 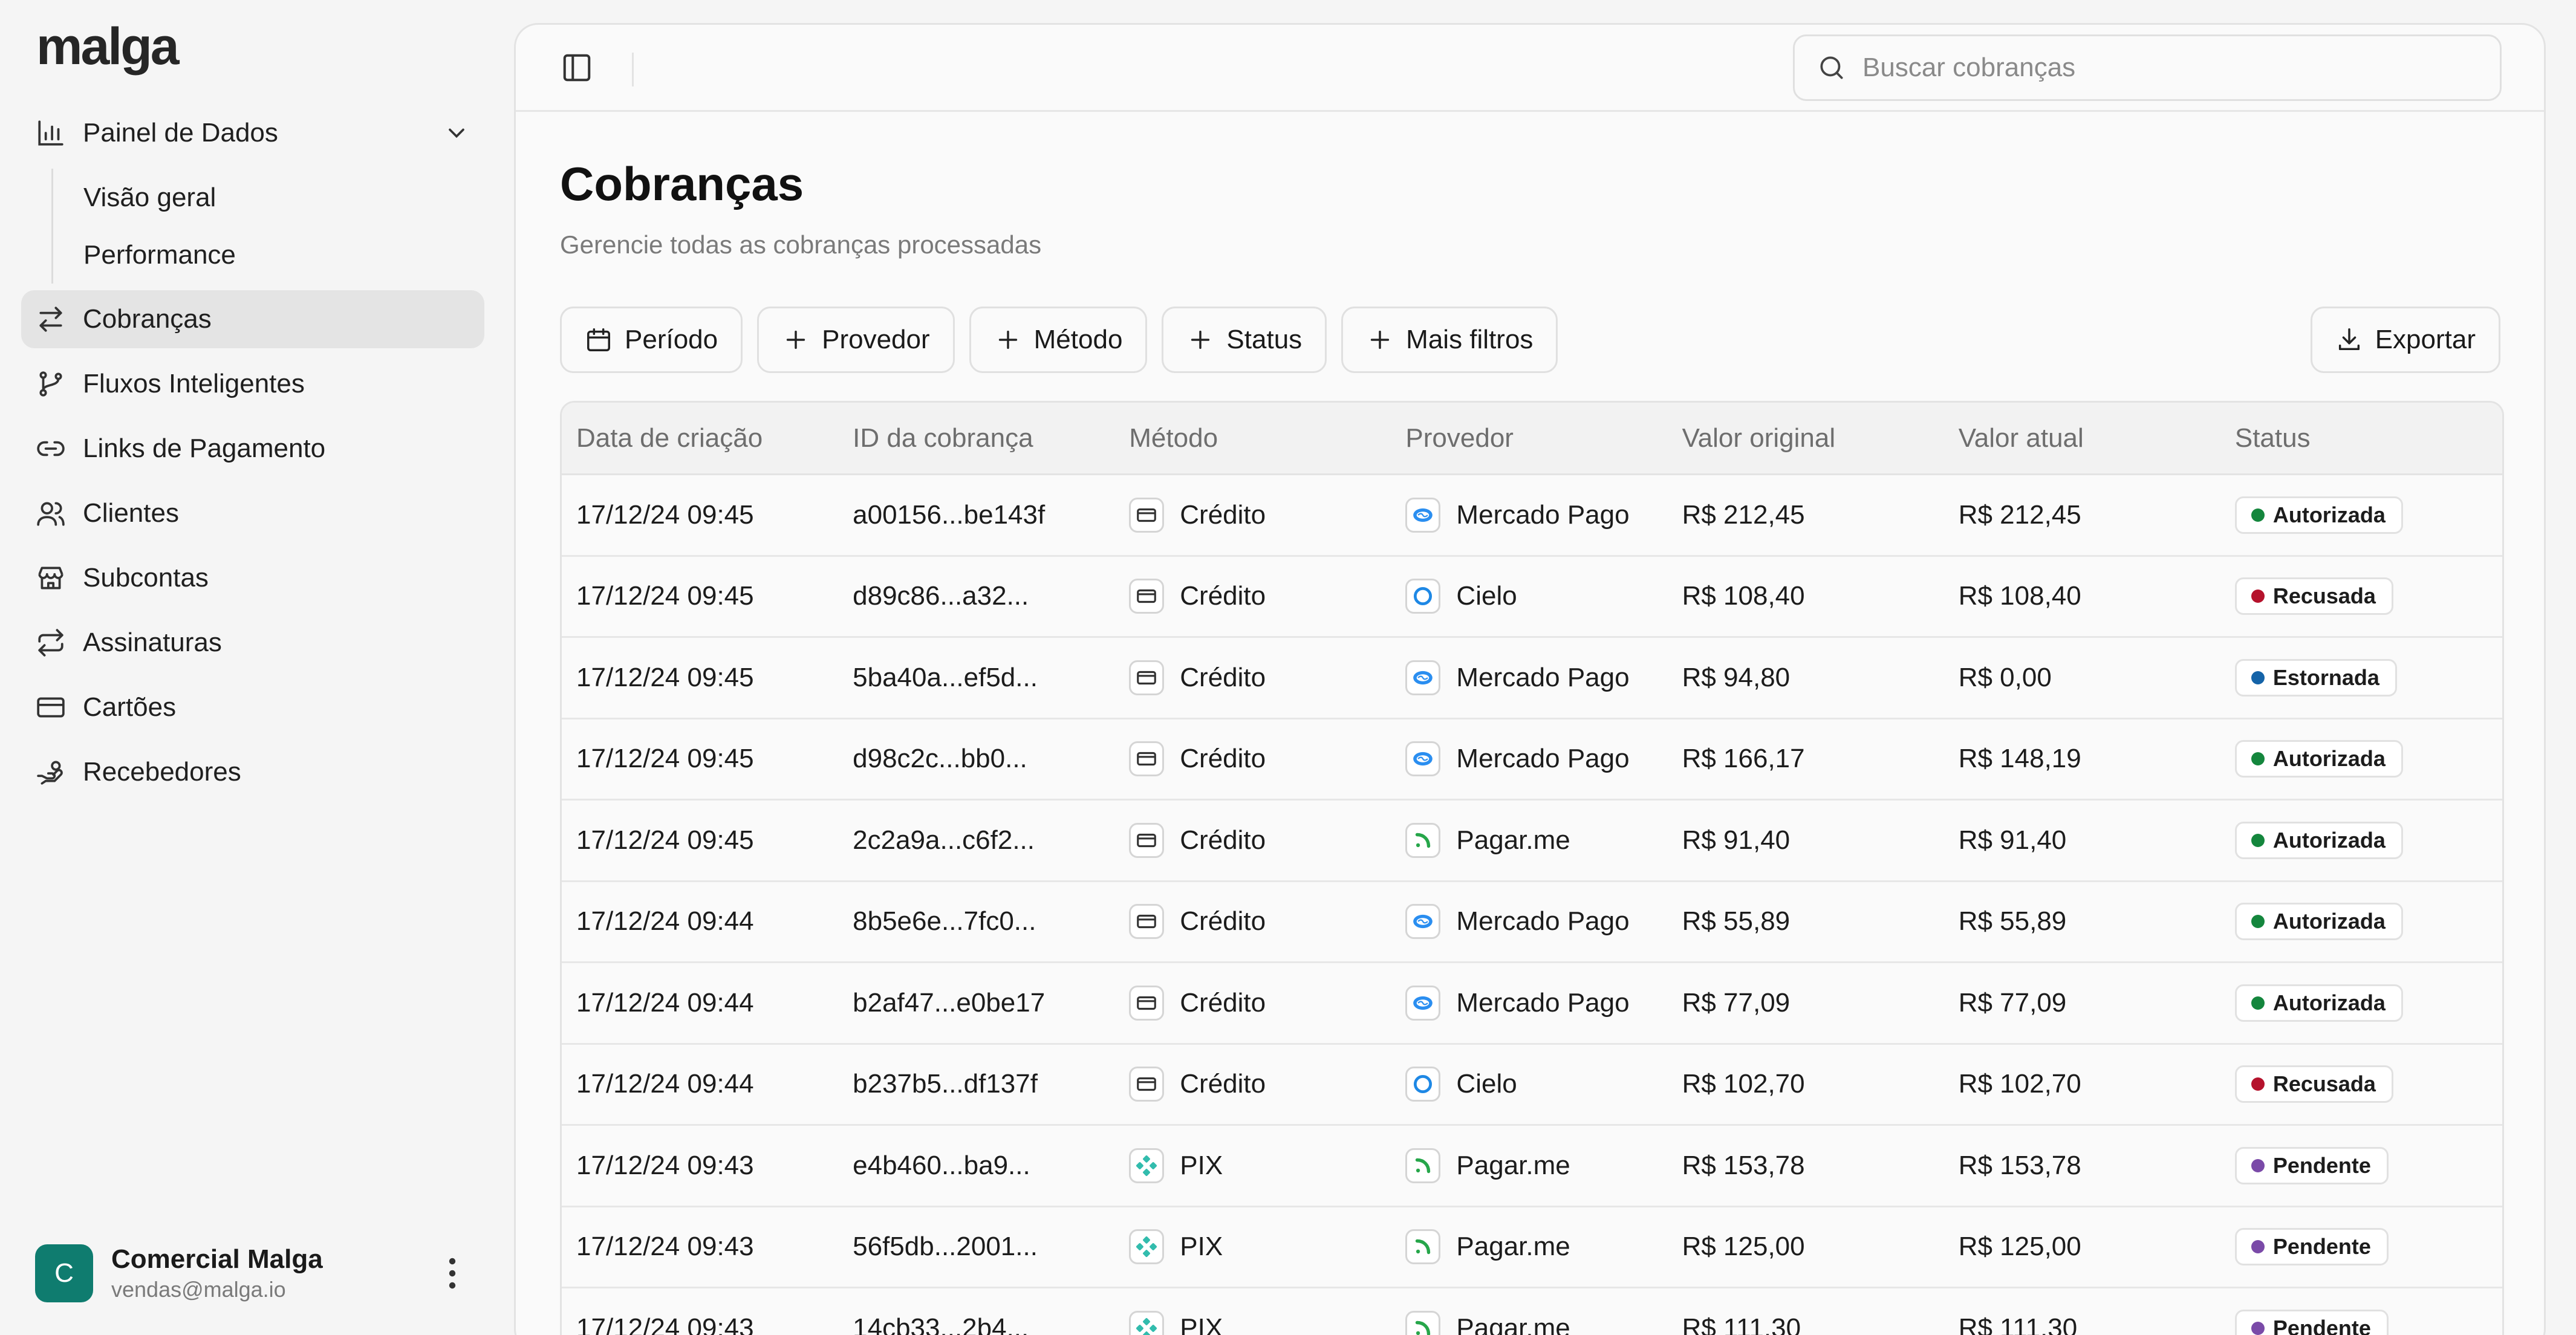 What do you see at coordinates (2324, 596) in the screenshot?
I see `status-label: Recusada` at bounding box center [2324, 596].